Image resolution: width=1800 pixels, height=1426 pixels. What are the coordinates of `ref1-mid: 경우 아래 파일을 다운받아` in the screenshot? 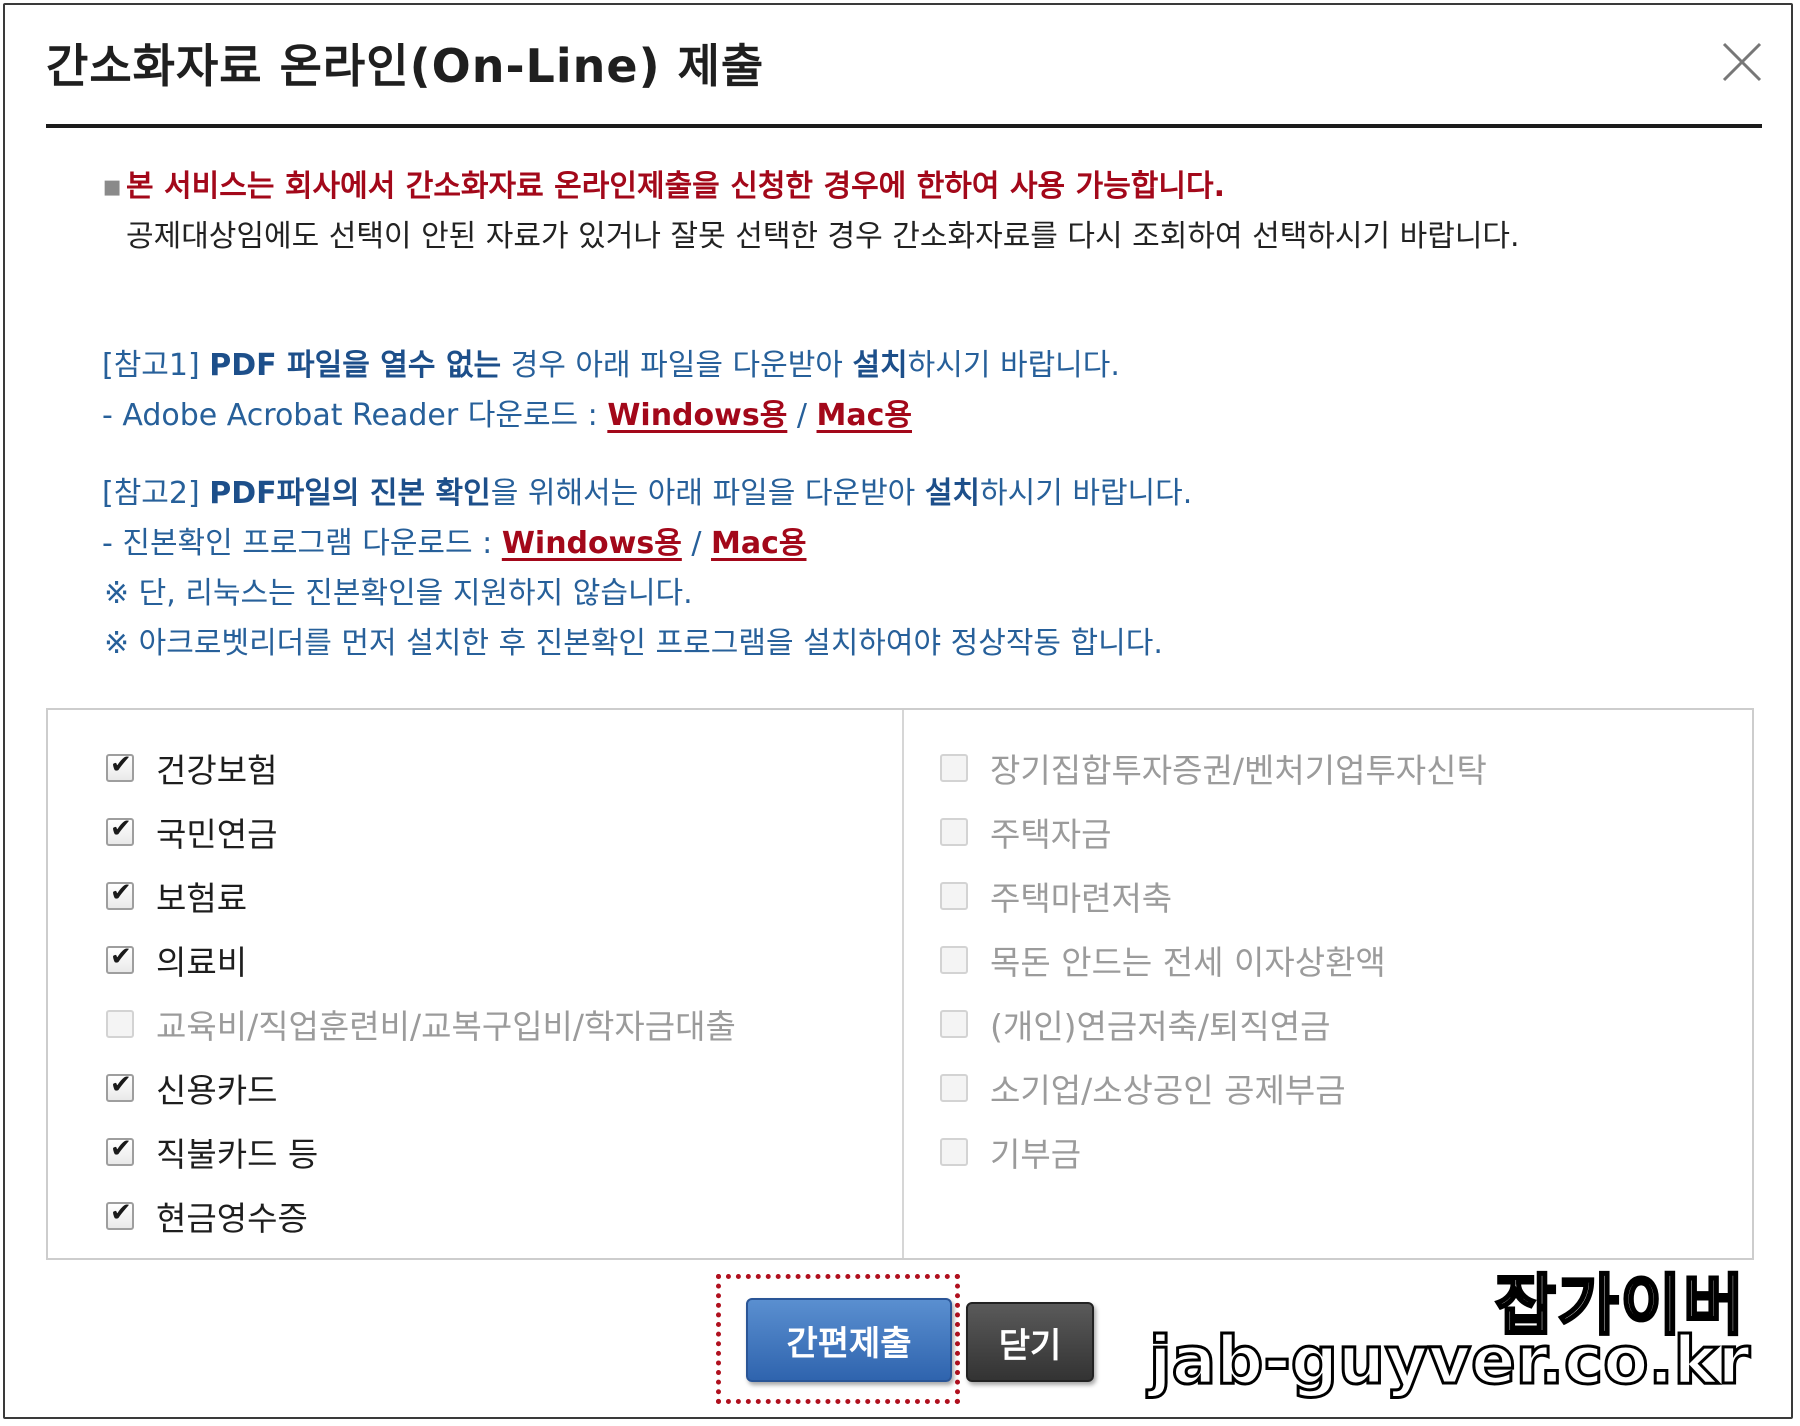 It's located at (677, 365).